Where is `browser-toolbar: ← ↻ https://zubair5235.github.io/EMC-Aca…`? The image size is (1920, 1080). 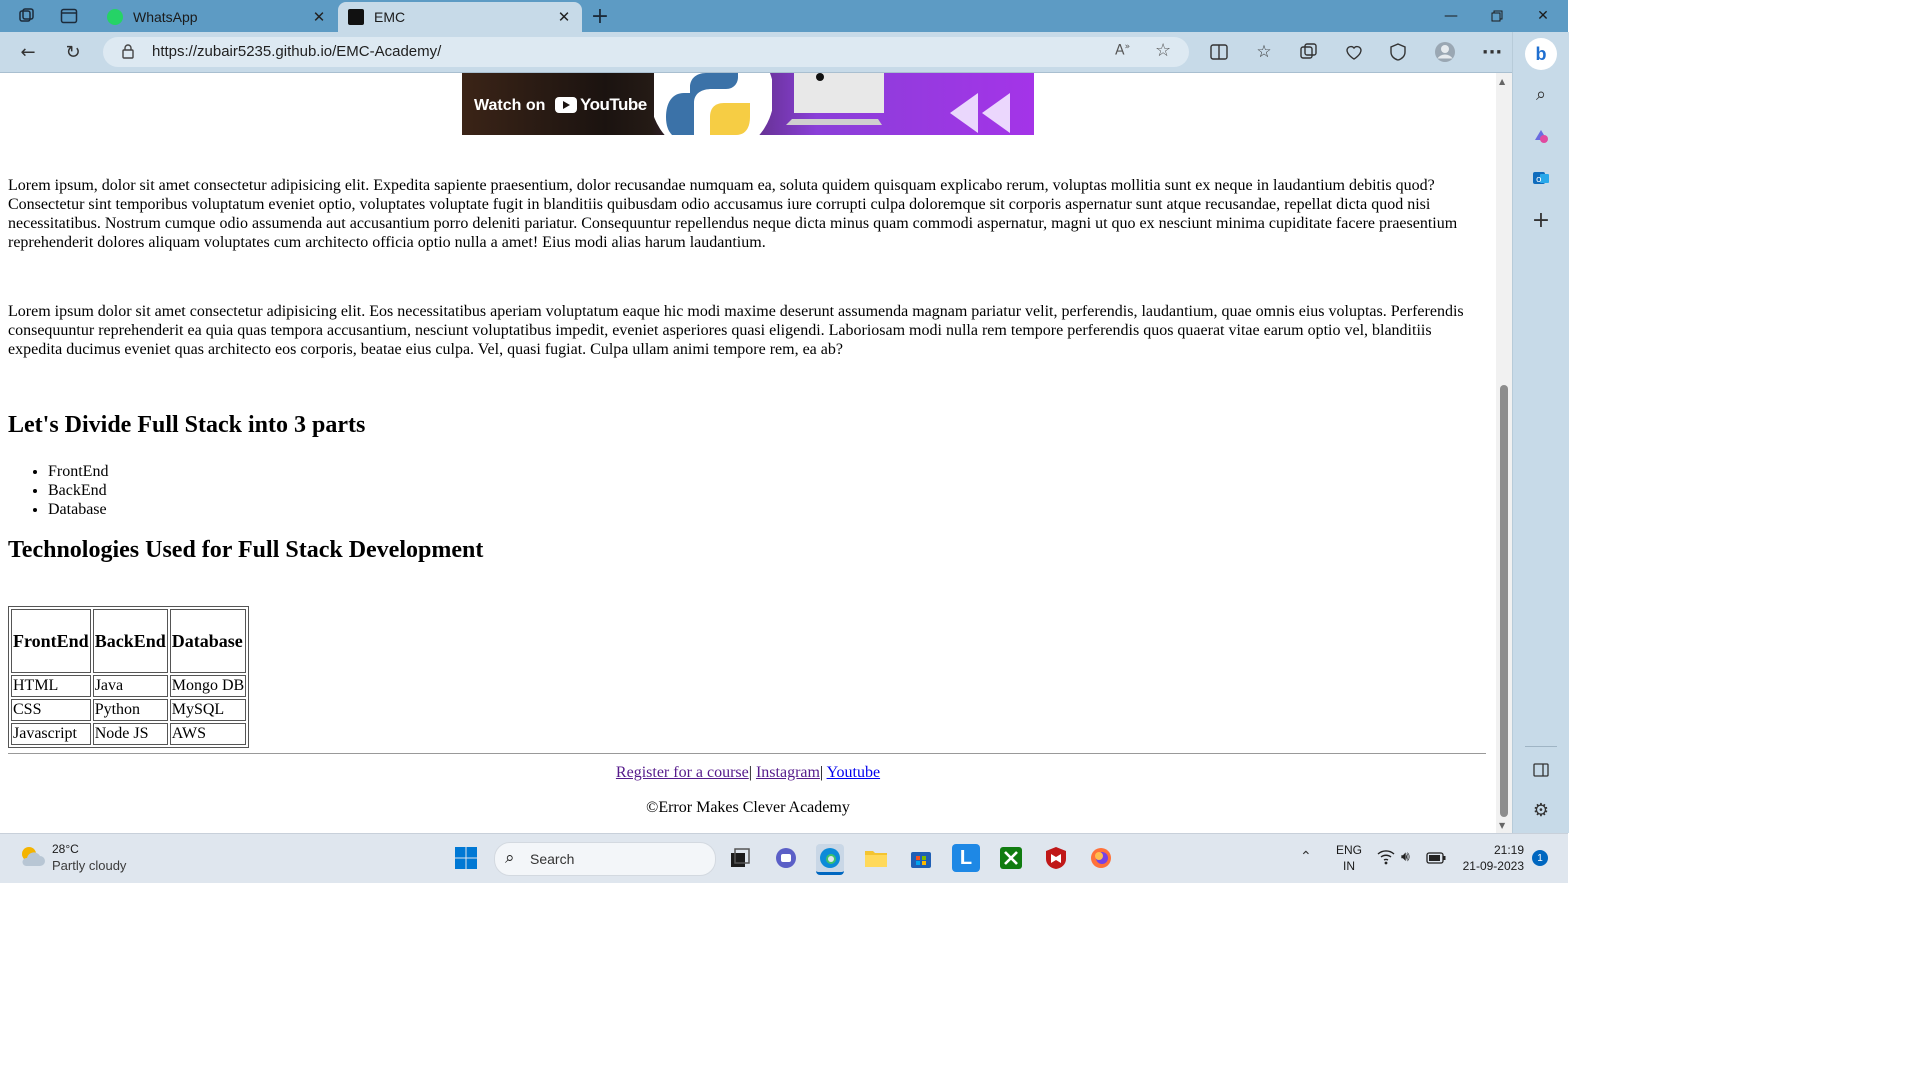
browser-toolbar: ← ↻ https://zubair5235.github.io/EMC-Aca… is located at coordinates (784, 52).